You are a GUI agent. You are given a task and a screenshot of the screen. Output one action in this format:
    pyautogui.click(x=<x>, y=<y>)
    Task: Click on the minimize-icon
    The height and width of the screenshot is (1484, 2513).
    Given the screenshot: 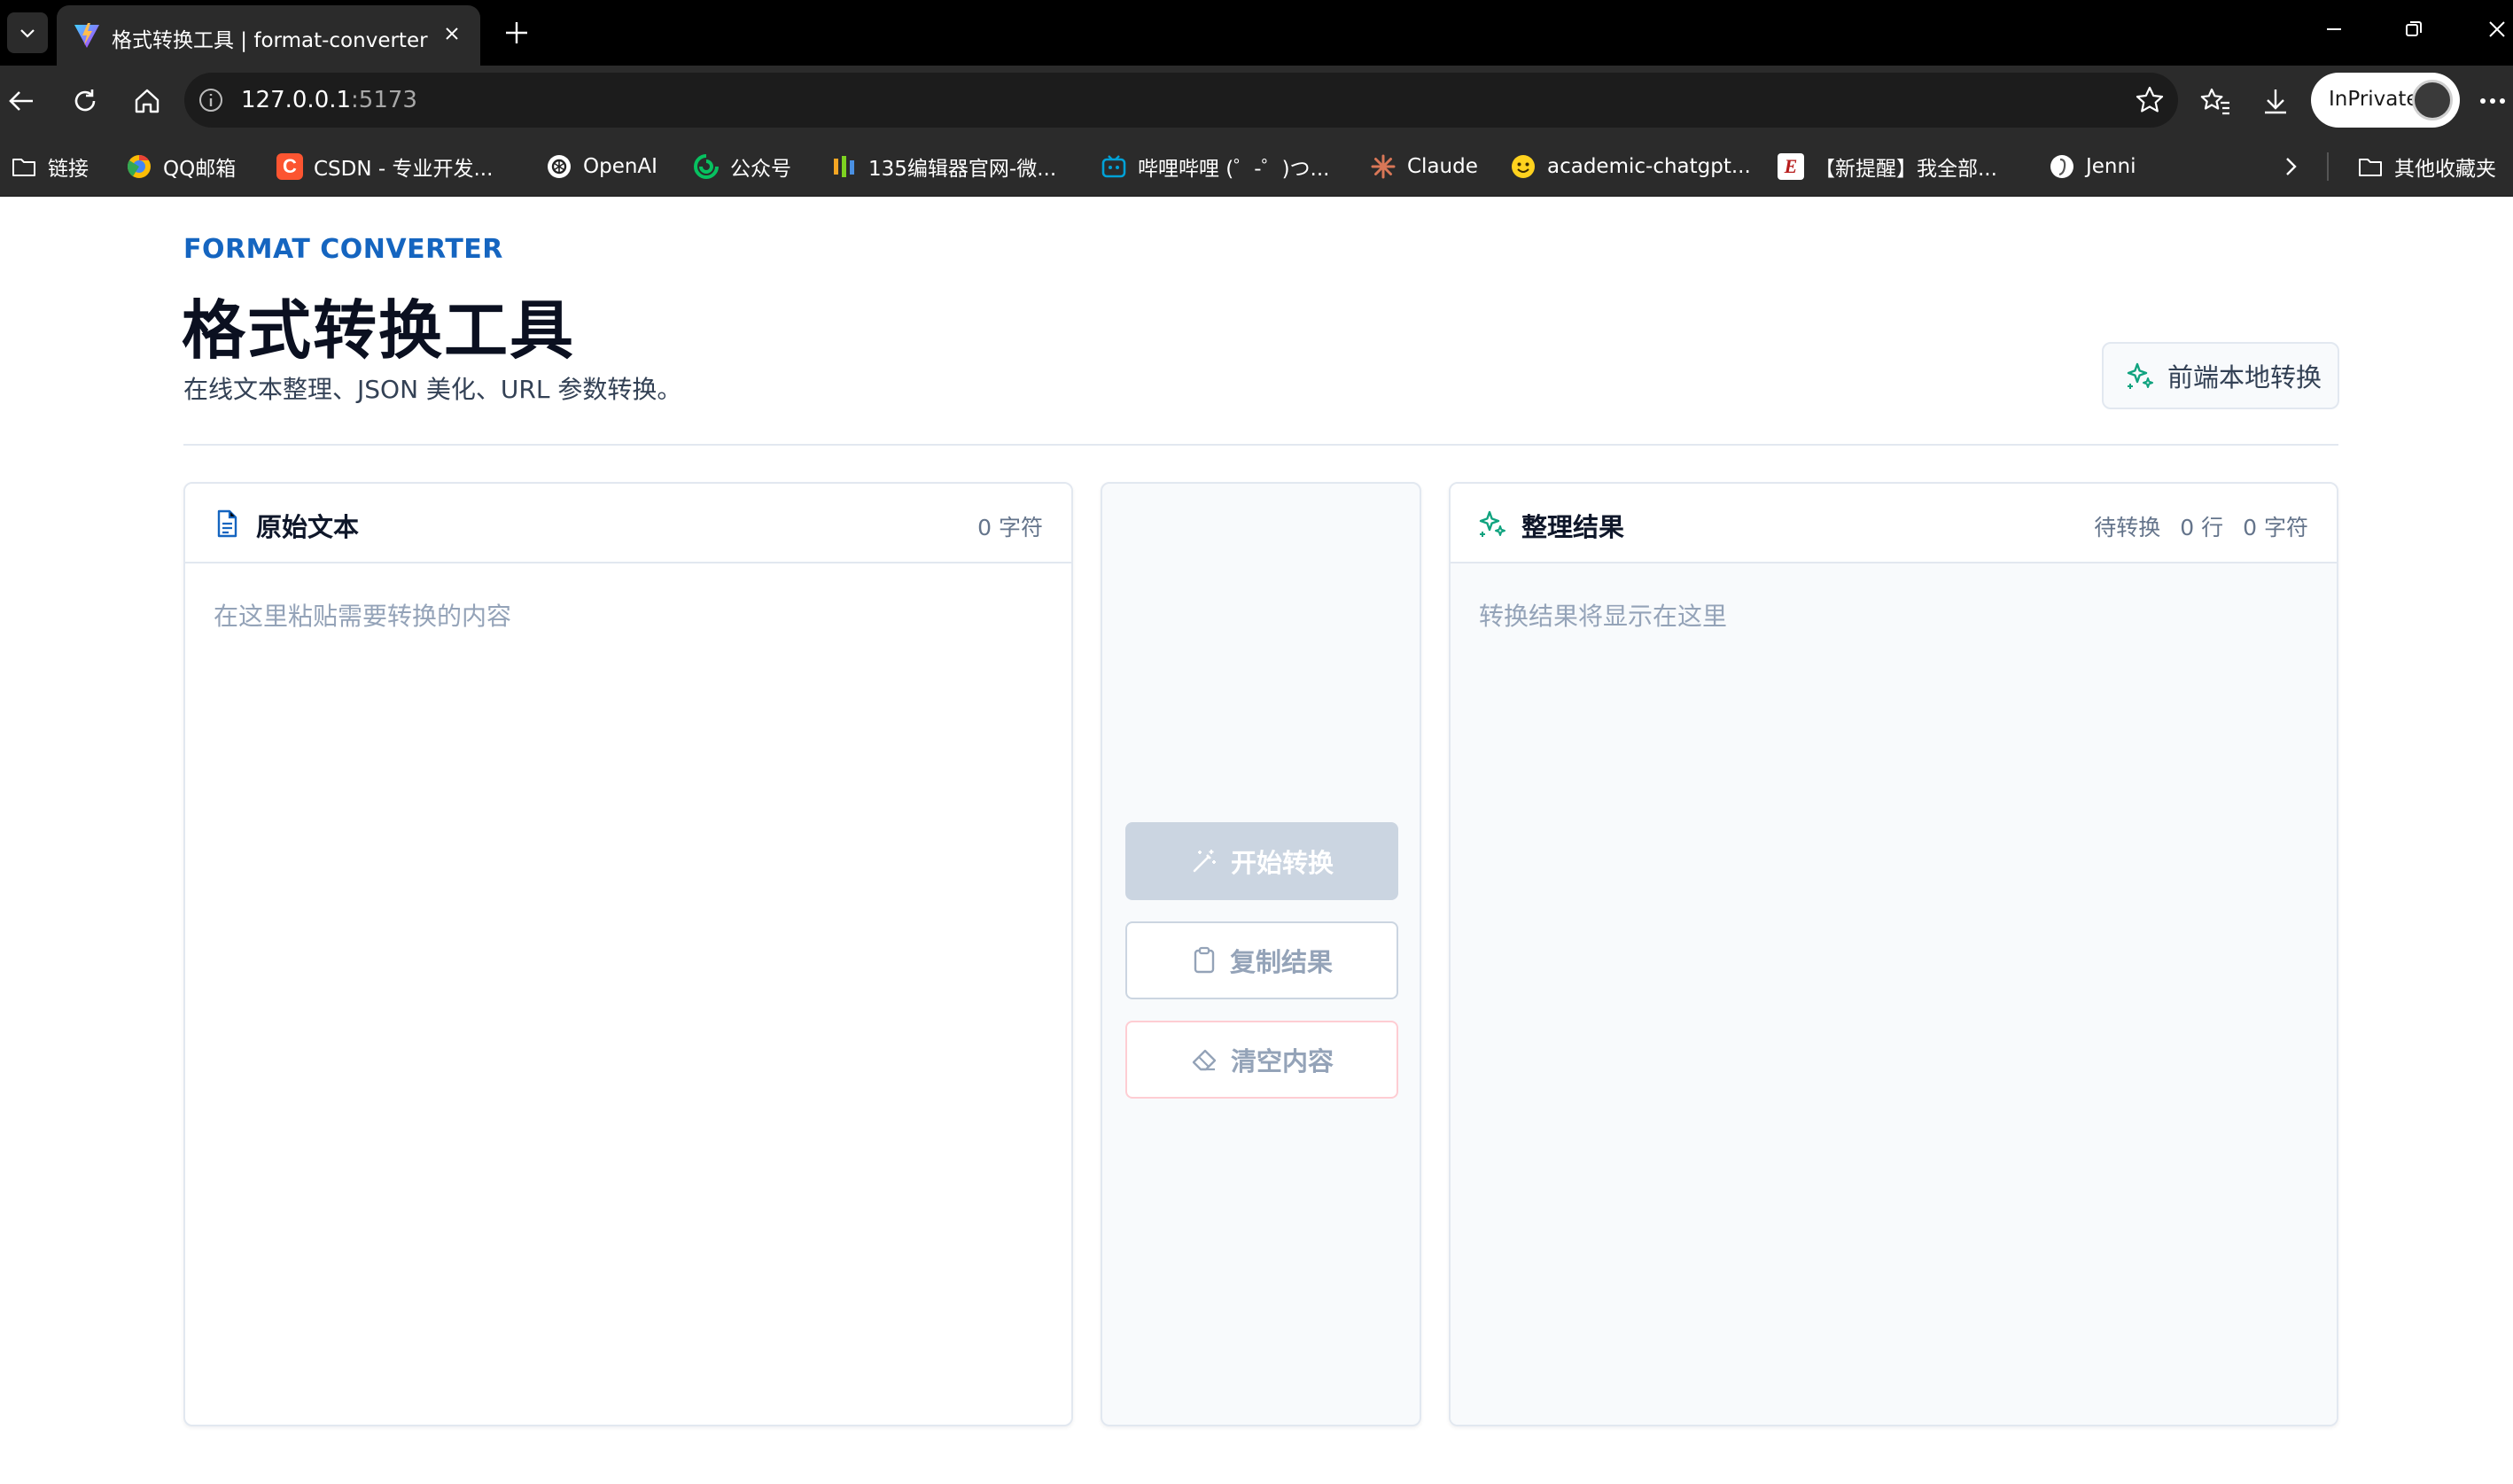 What is the action you would take?
    pyautogui.click(x=2334, y=29)
    